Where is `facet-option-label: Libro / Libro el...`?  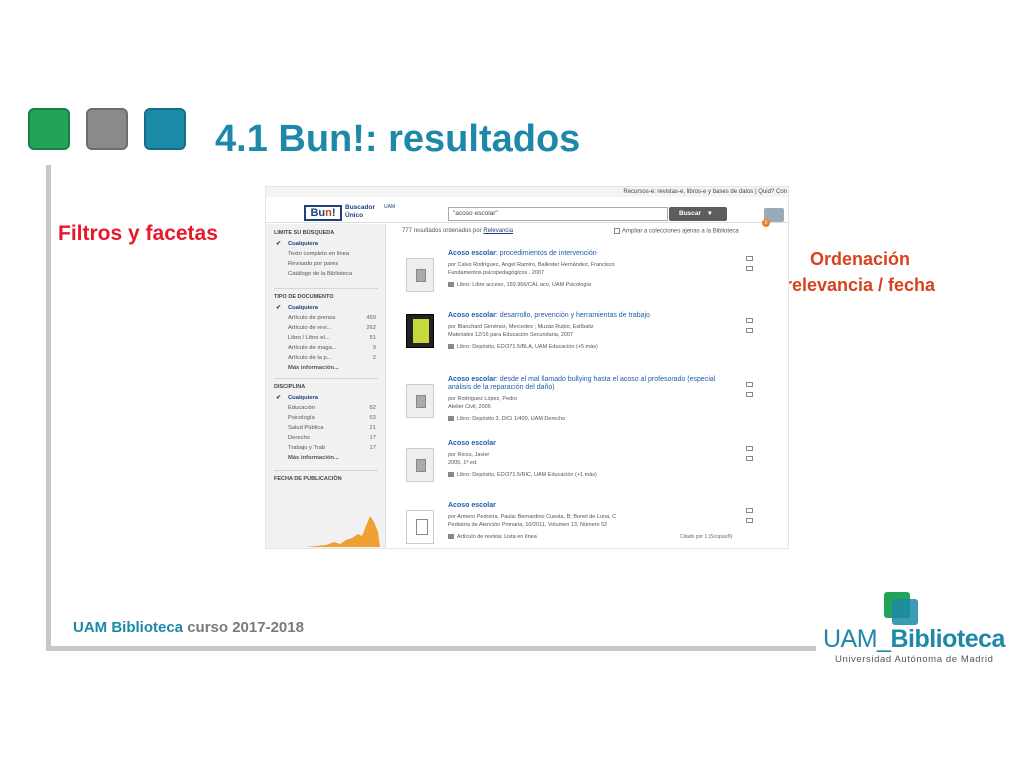 facet-option-label: Libro / Libro el... is located at coordinates (309, 338).